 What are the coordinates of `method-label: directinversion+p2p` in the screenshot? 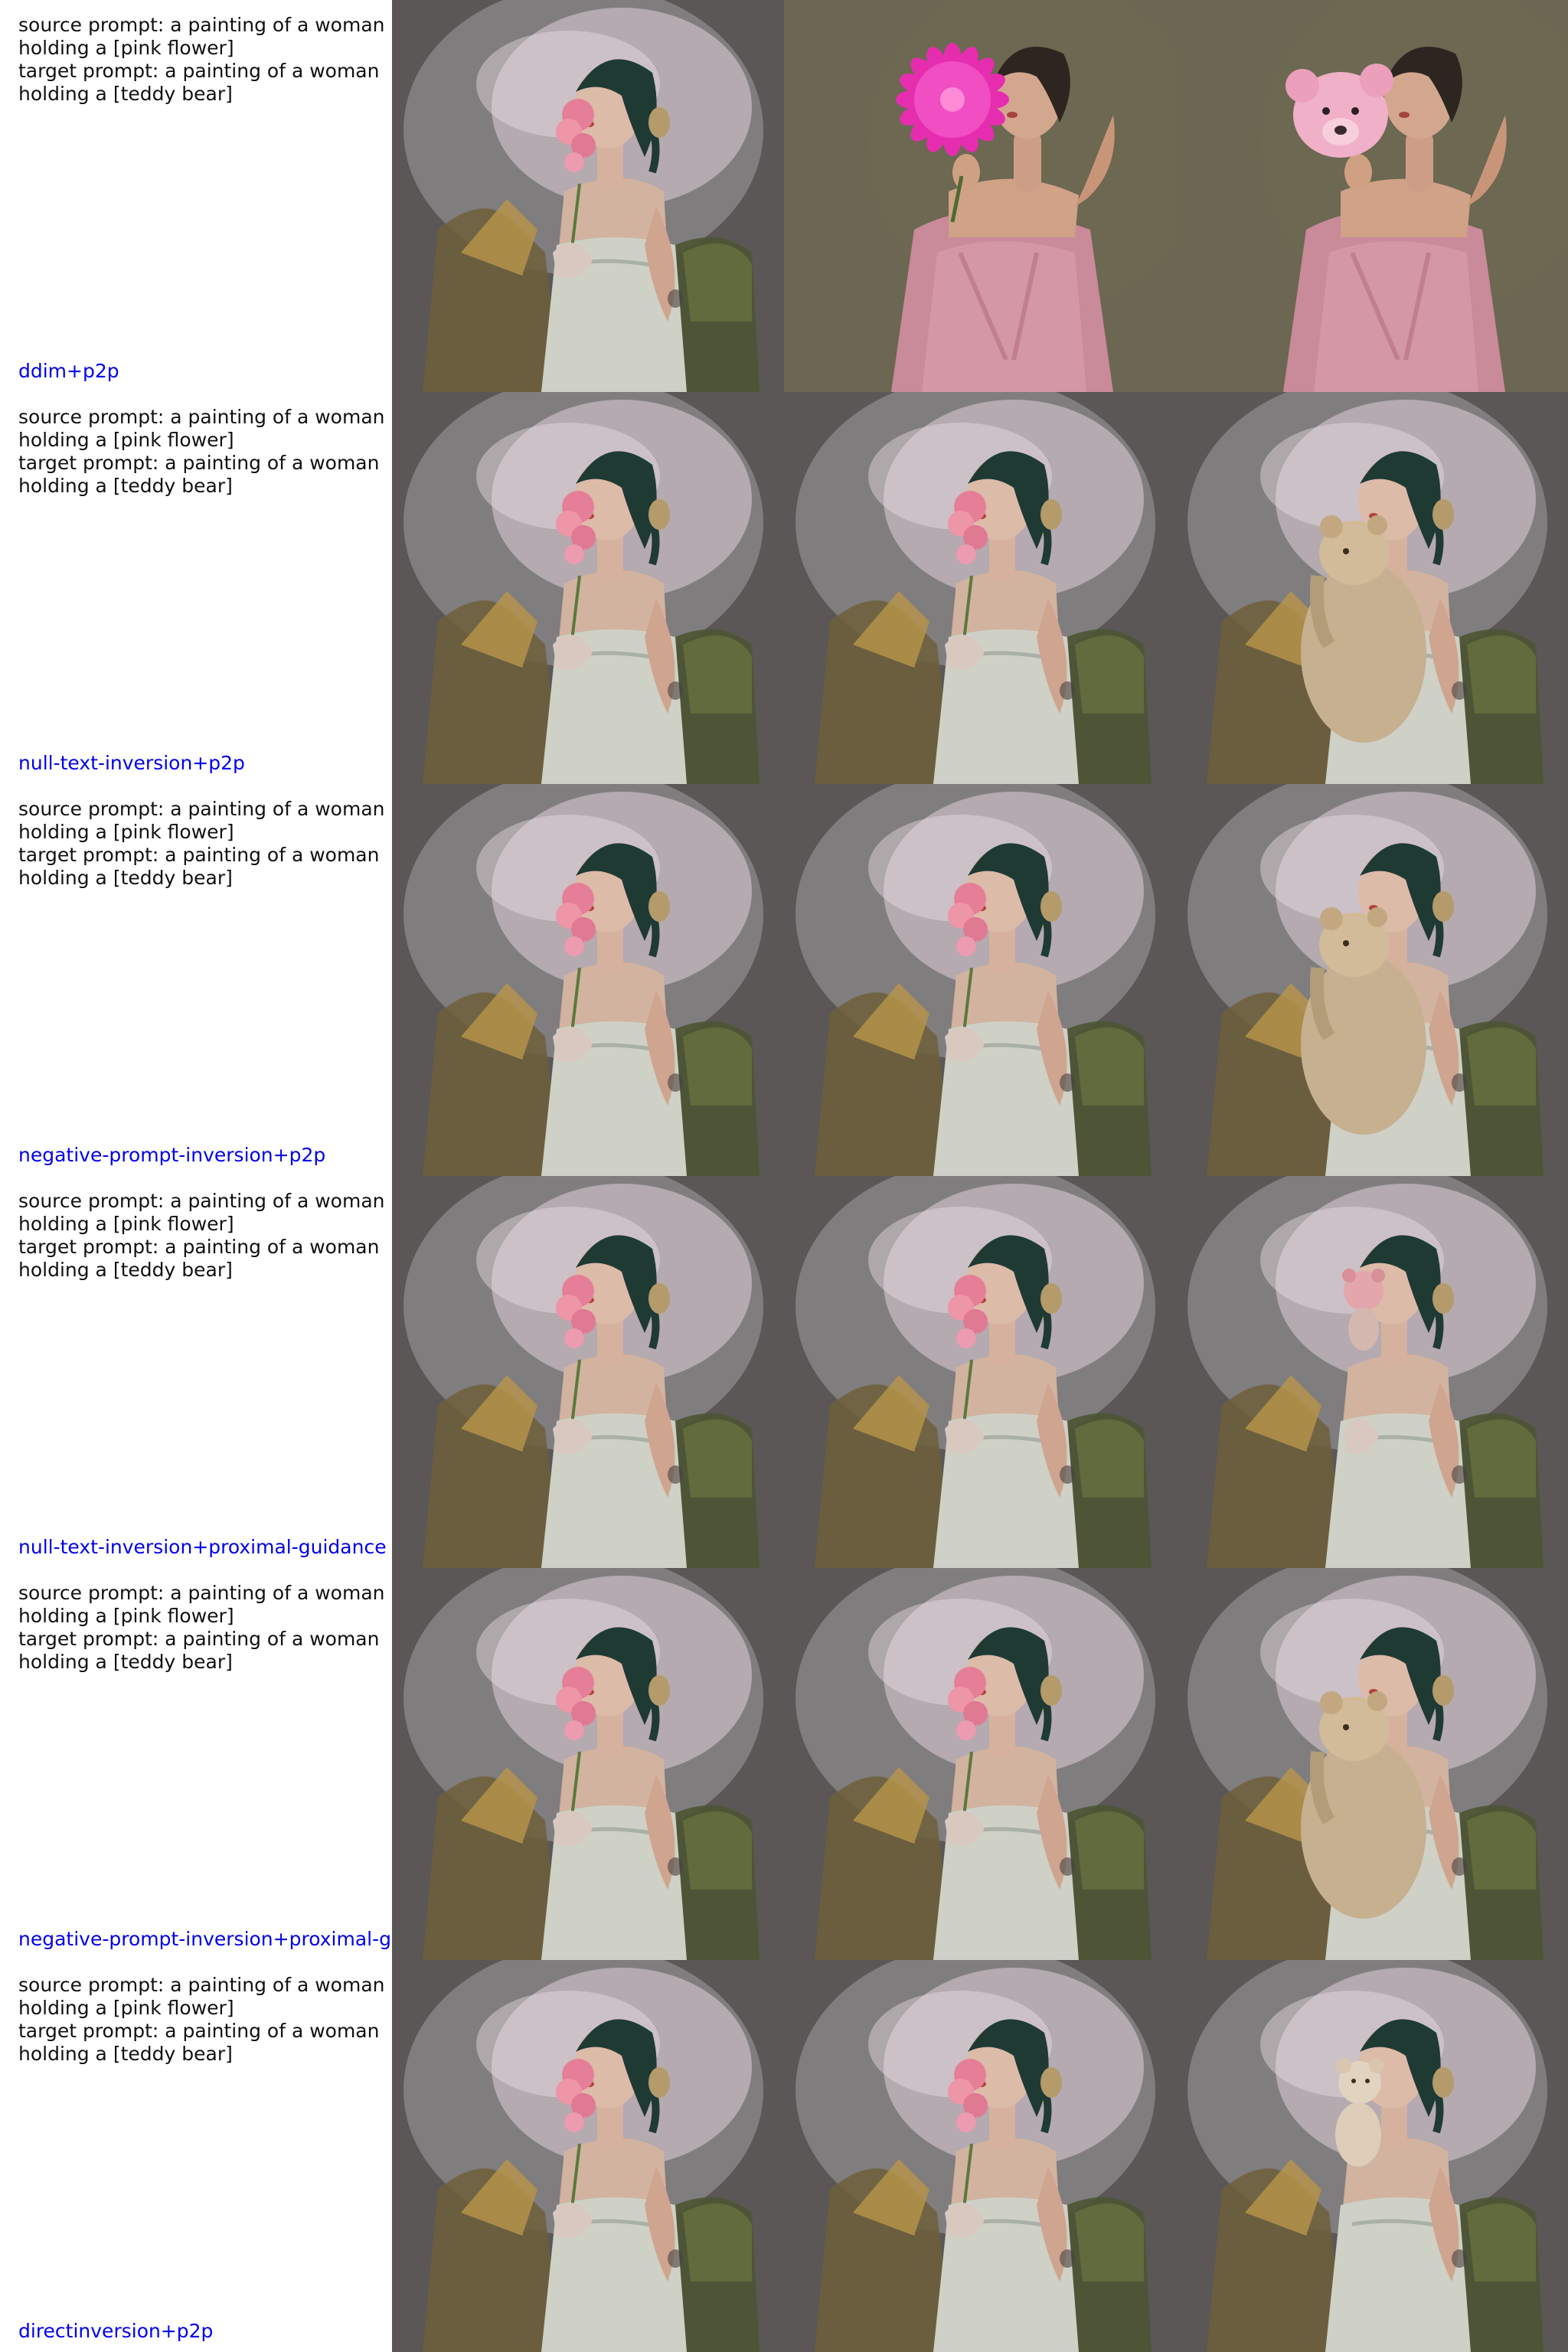 It's located at (116, 2331).